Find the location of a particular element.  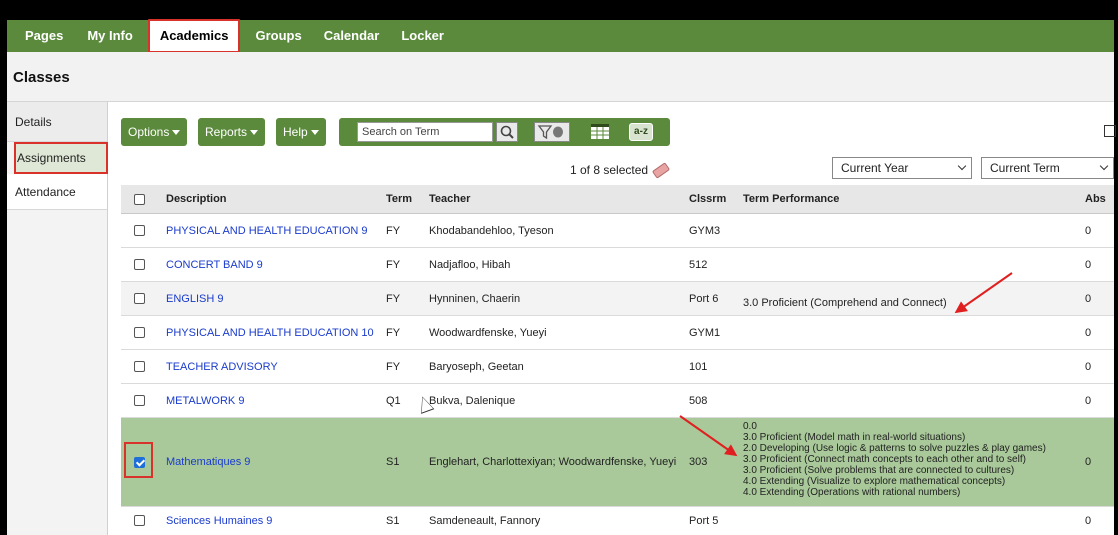

teacher-cell: Baryoseph, Geetan is located at coordinates (476, 366).